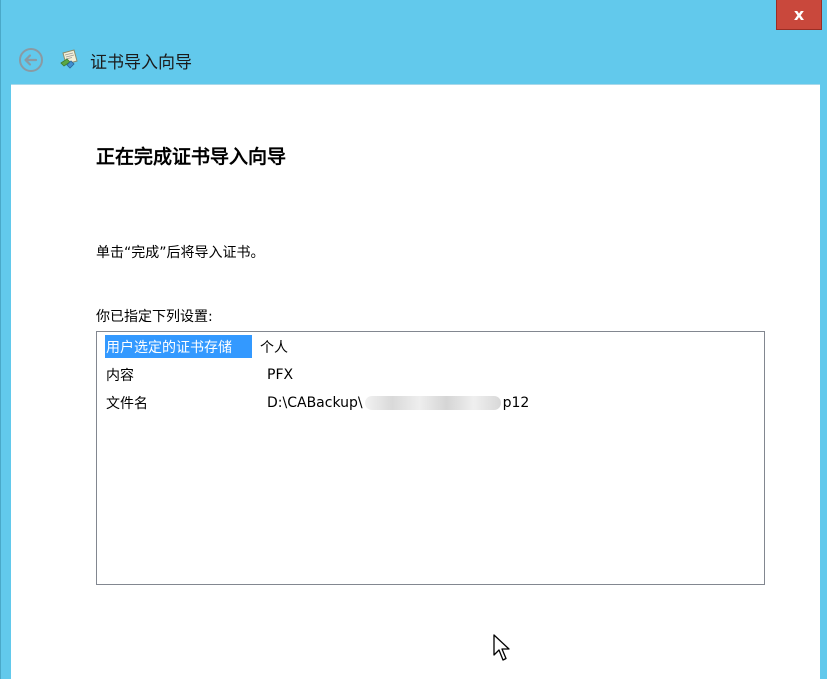  I want to click on setting-key: 内容, so click(120, 375).